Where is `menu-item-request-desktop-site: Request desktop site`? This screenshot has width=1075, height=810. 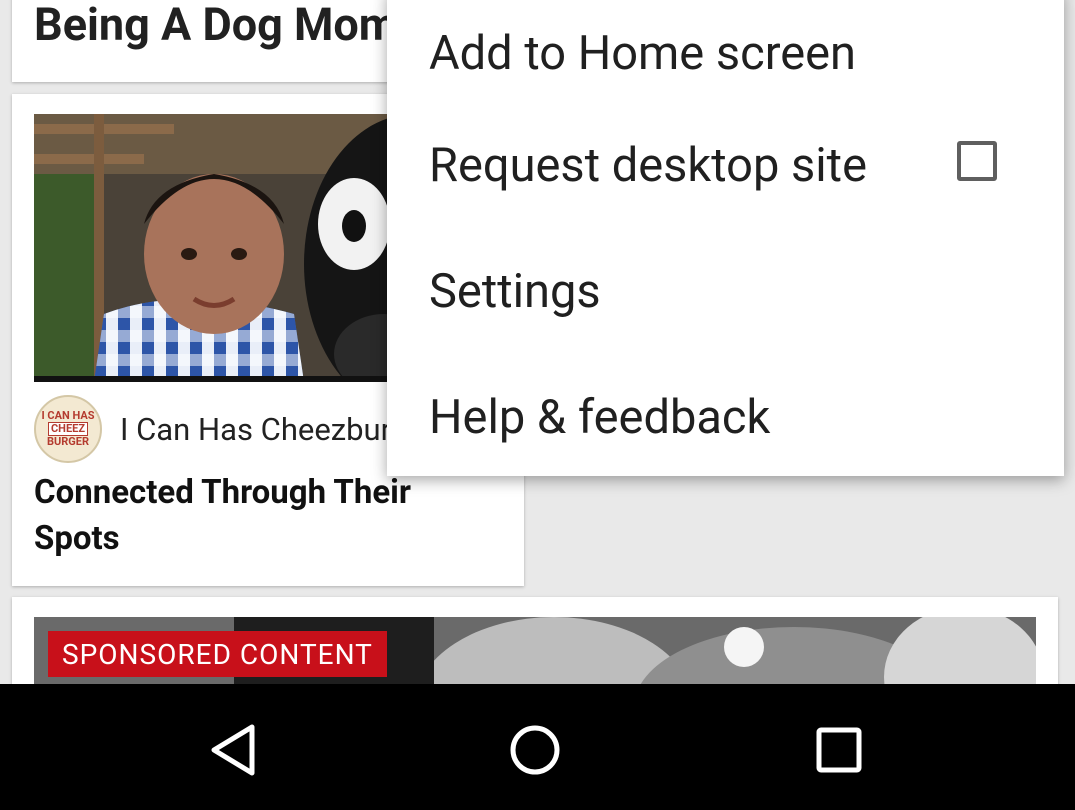 menu-item-request-desktop-site: Request desktop site is located at coordinates (725, 165).